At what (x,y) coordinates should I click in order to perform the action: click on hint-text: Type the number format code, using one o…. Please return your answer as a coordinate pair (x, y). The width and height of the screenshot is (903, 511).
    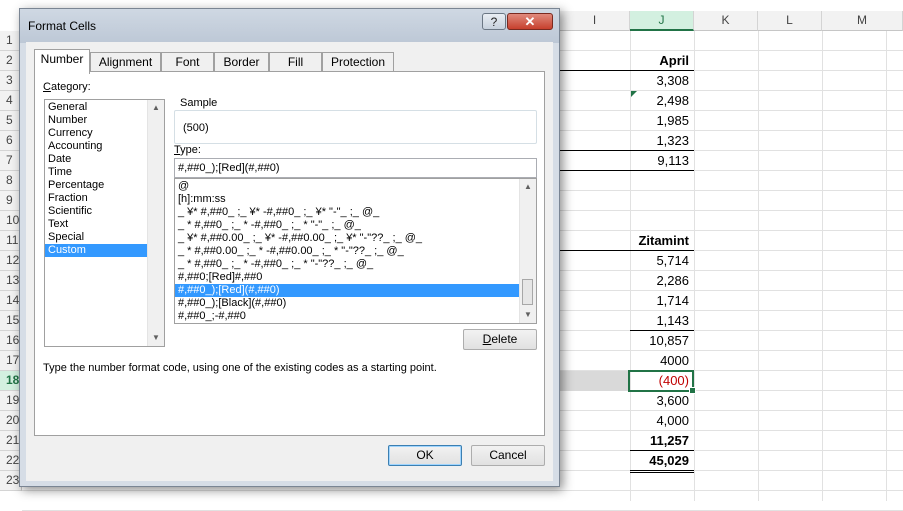
    Looking at the image, I should click on (240, 368).